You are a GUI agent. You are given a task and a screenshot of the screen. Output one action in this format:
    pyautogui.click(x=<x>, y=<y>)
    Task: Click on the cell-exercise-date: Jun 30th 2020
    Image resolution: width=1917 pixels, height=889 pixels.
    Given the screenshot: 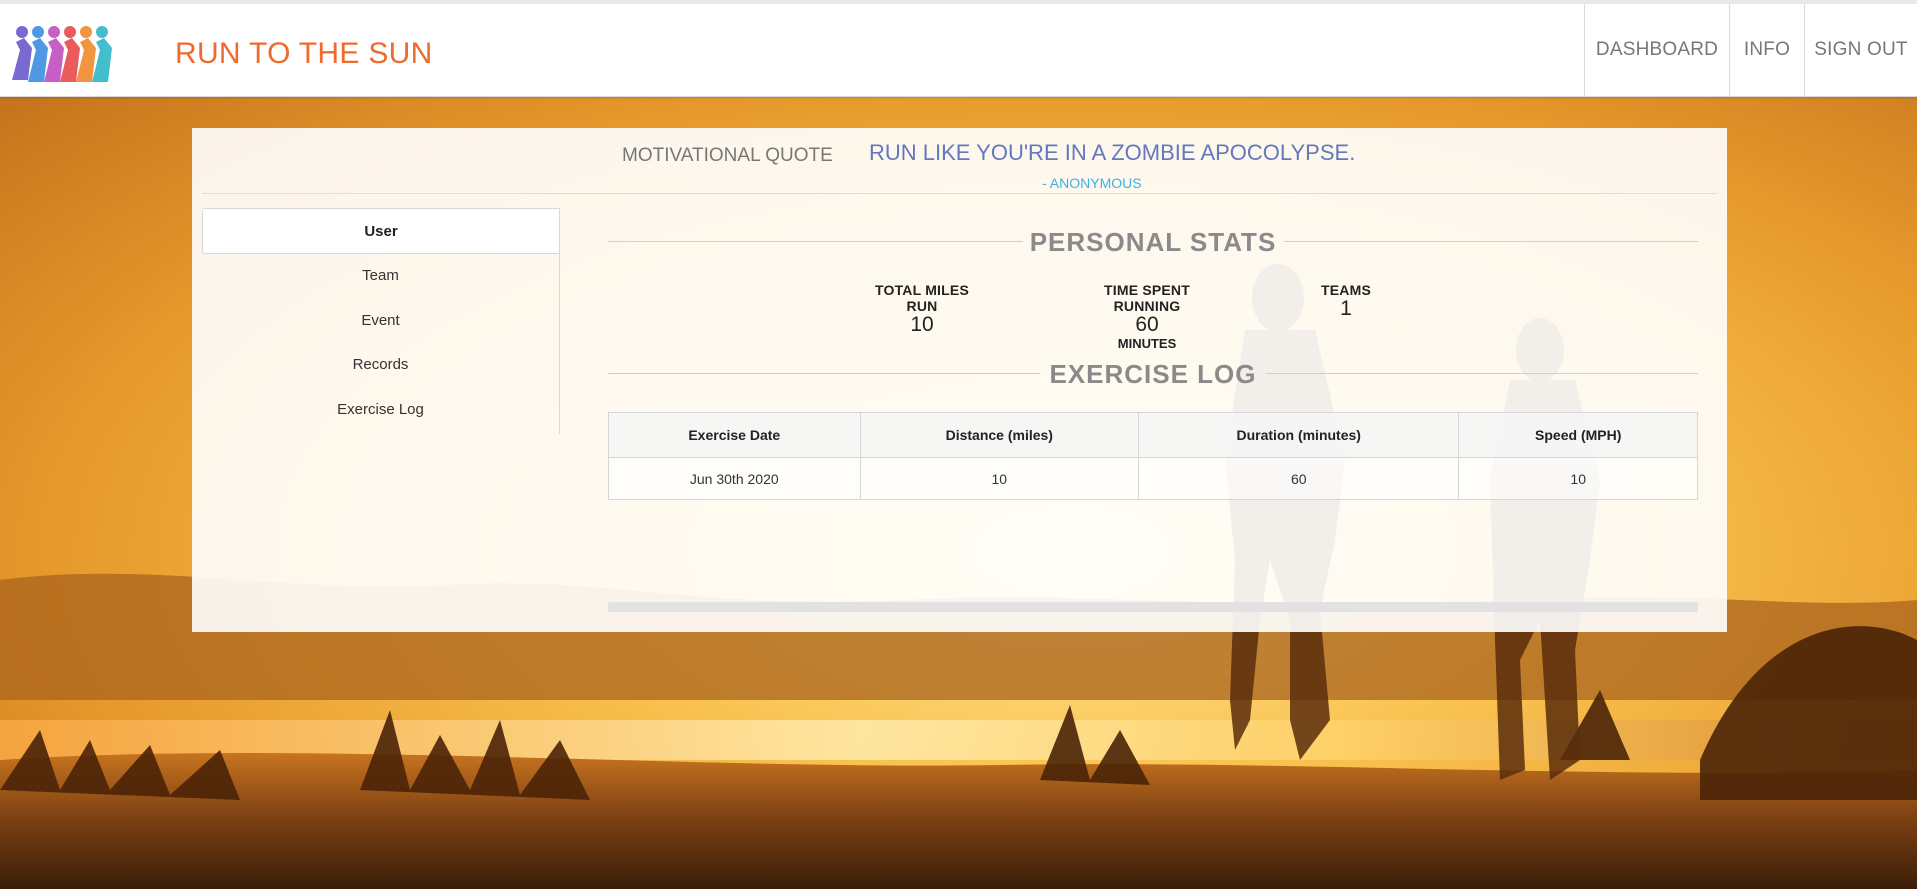 What is the action you would take?
    pyautogui.click(x=734, y=478)
    